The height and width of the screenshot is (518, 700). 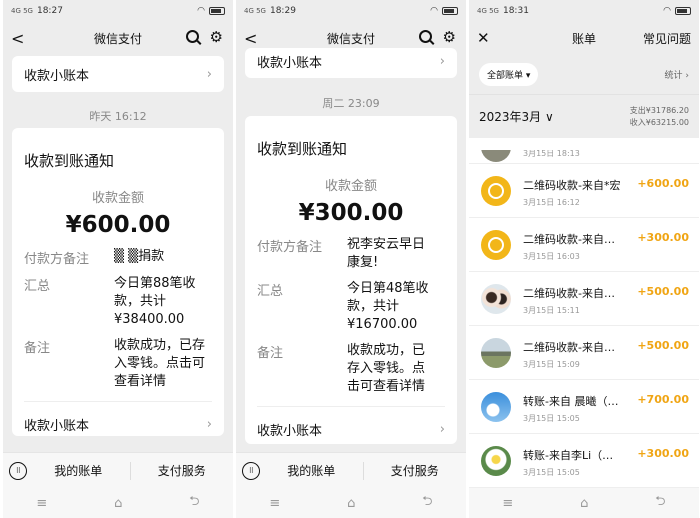 What do you see at coordinates (659, 122) in the screenshot?
I see `income-total: 收入¥63215.00` at bounding box center [659, 122].